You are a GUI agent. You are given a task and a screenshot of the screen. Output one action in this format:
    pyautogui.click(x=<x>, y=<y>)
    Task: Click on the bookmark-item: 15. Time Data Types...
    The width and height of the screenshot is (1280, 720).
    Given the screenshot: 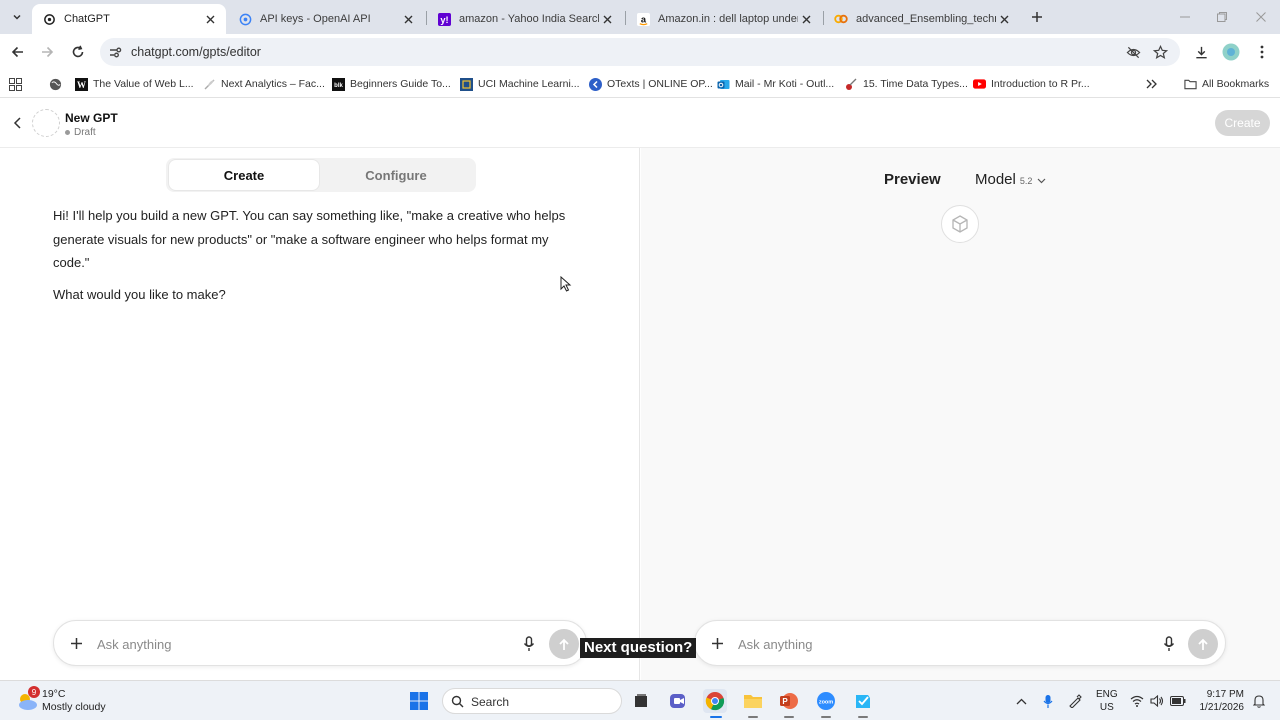 What is the action you would take?
    pyautogui.click(x=906, y=84)
    